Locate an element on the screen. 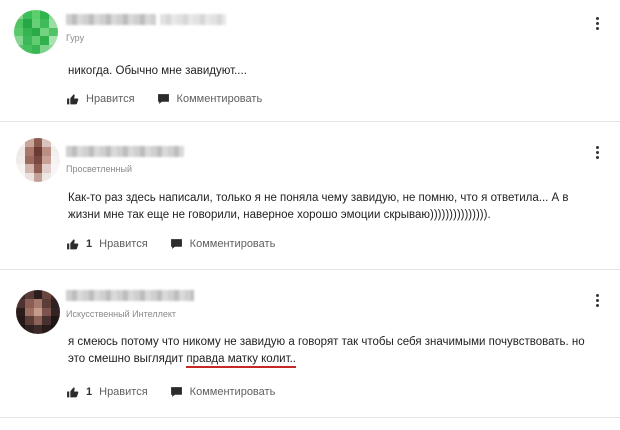 This screenshot has height=430, width=620. like-button: Нравится is located at coordinates (100, 99).